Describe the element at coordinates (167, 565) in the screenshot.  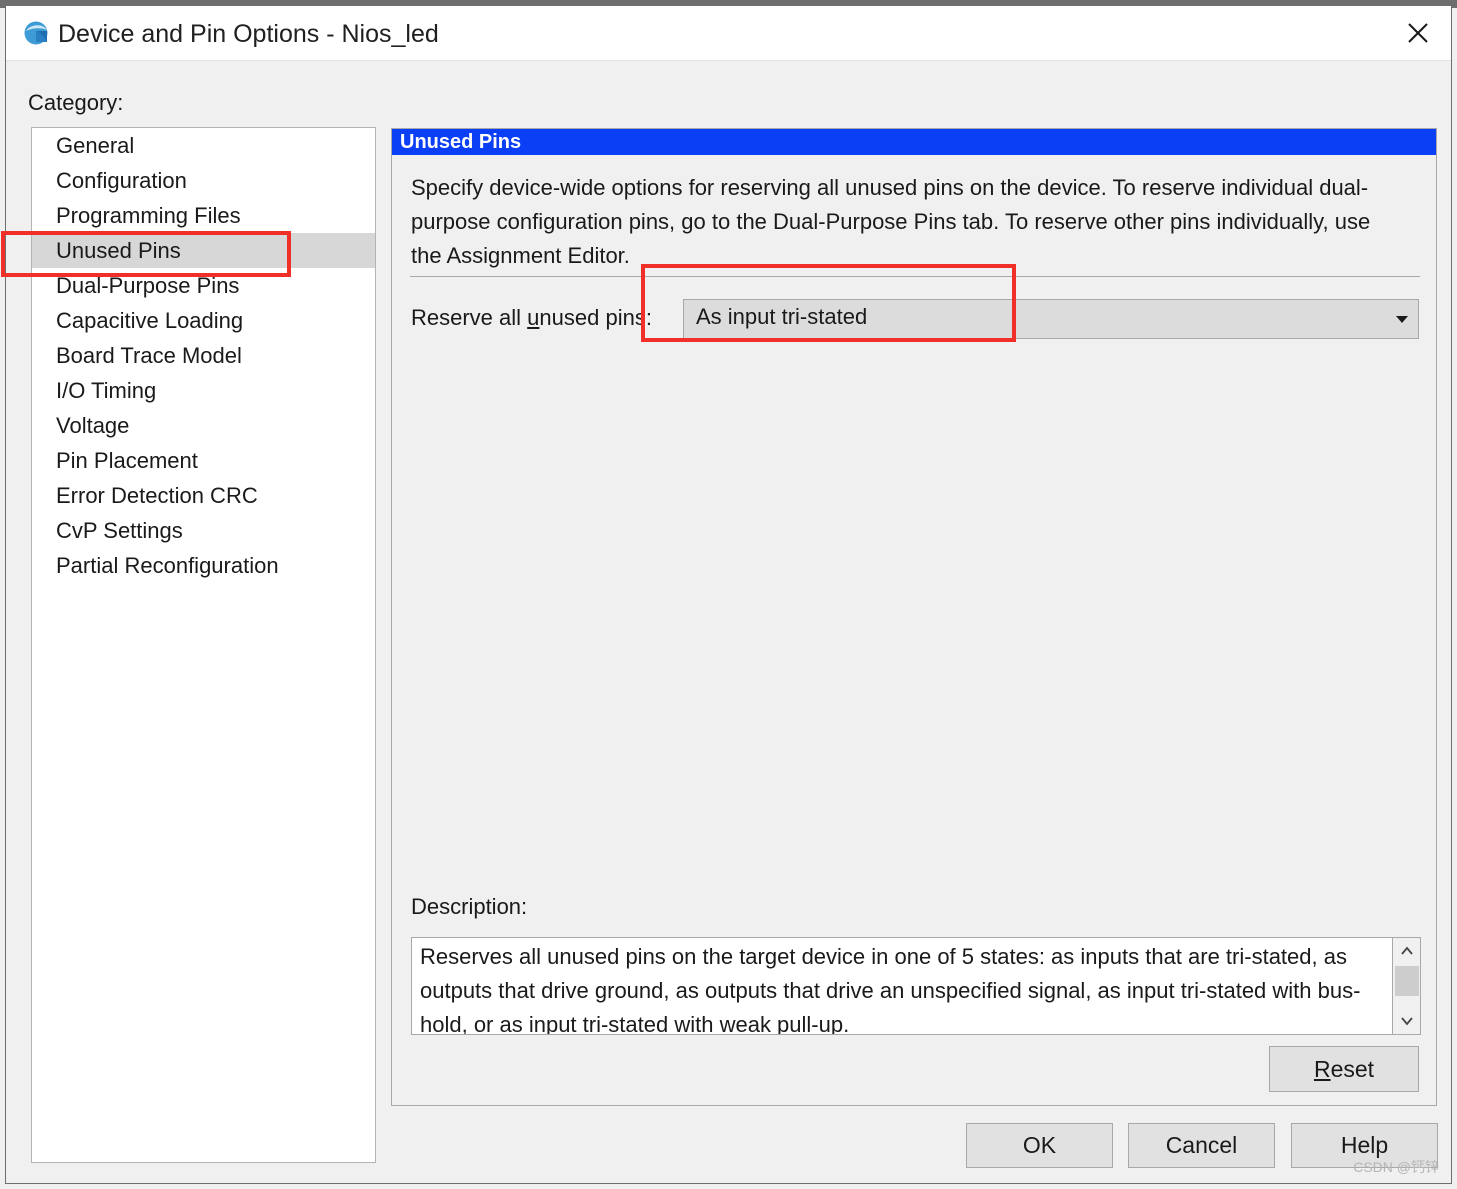
I see `category-item-label: Partial Reconfiguration` at that location.